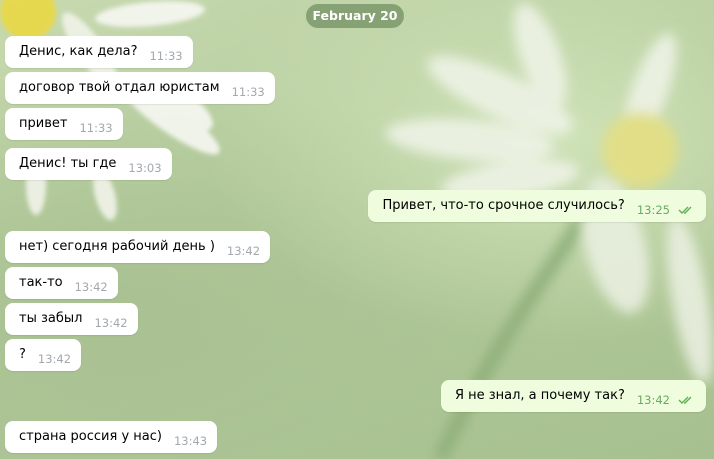  I want to click on message-bubble-incoming: договор твой отдал юристам 11:33, so click(140, 88).